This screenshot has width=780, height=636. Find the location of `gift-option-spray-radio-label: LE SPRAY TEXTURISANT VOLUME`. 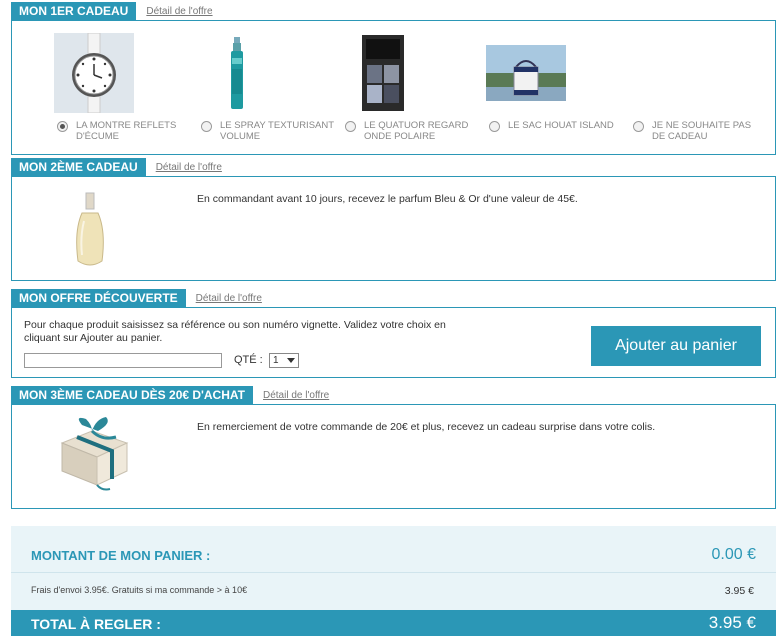

gift-option-spray-radio-label: LE SPRAY TEXTURISANT VOLUME is located at coordinates (268, 131).